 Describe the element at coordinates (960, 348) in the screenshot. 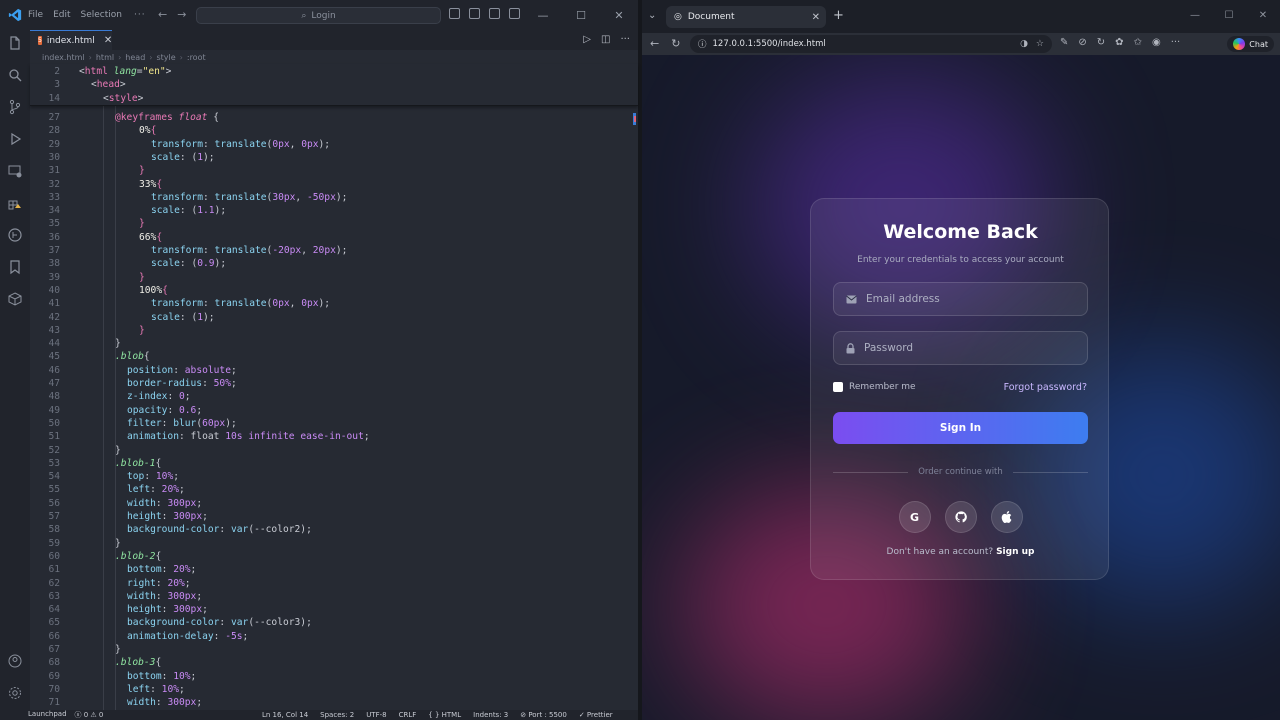

I see `password-field` at that location.